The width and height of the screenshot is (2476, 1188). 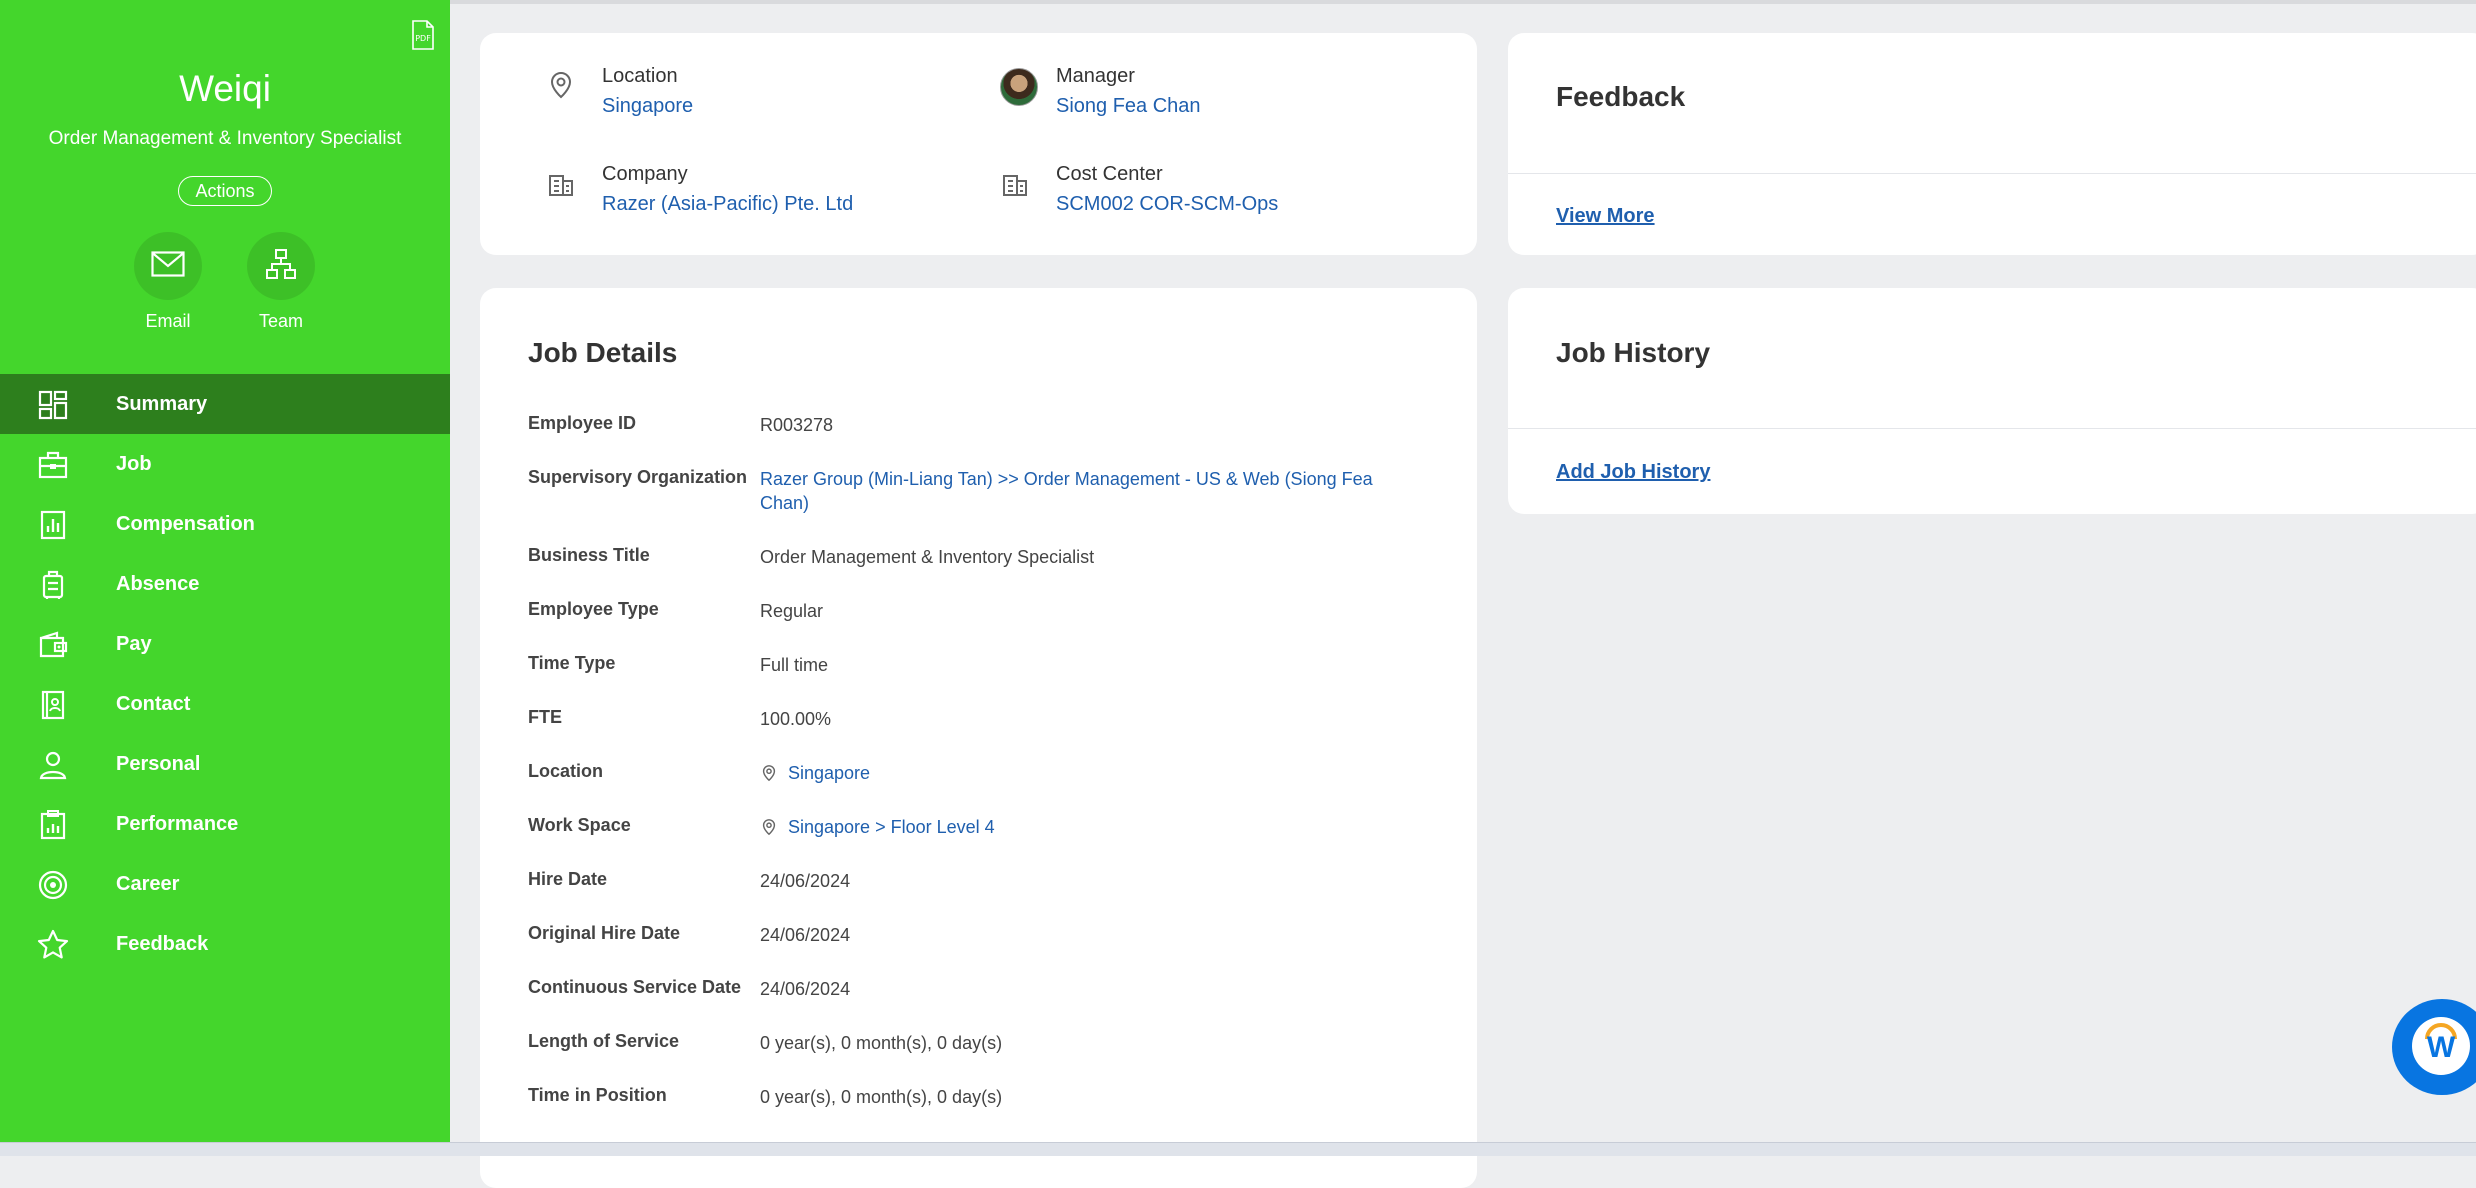 I want to click on detail-label: Location, so click(x=565, y=771).